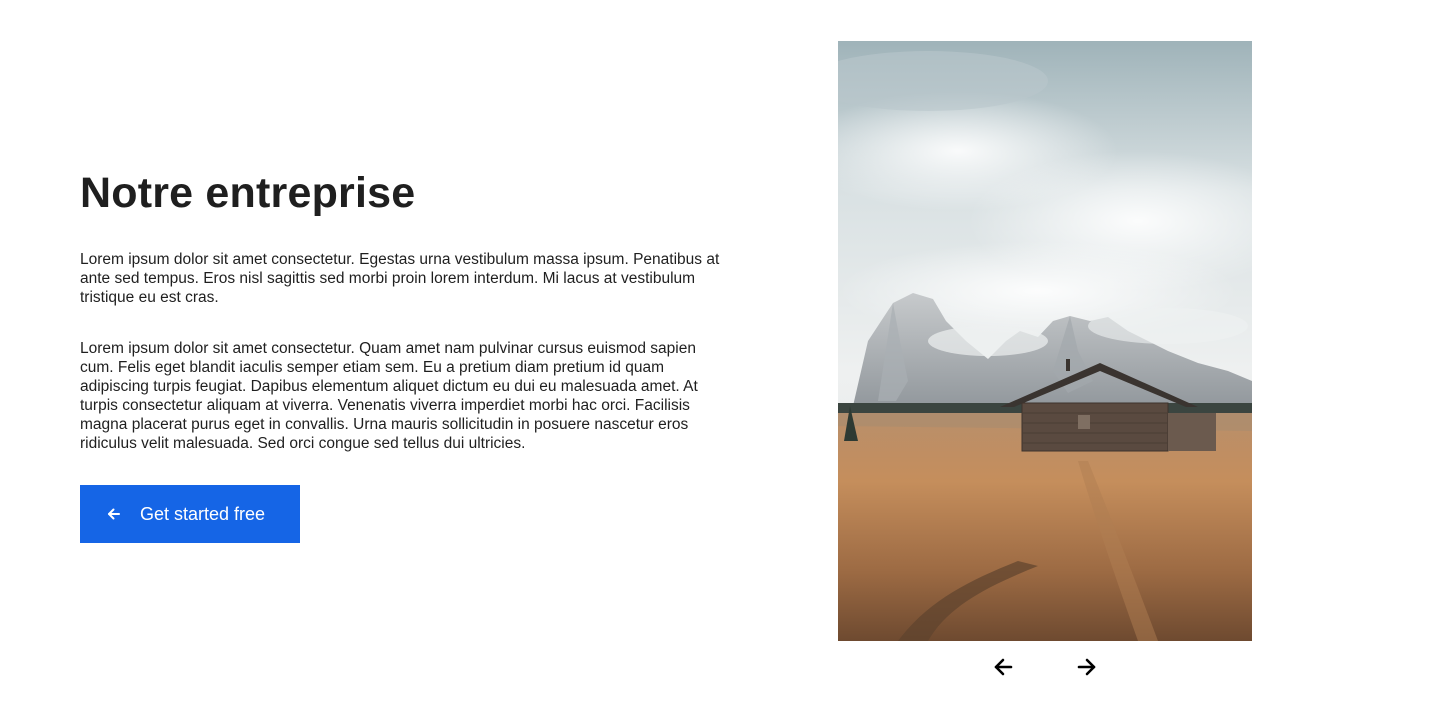  What do you see at coordinates (203, 513) in the screenshot?
I see `get-started-label: Get started free` at bounding box center [203, 513].